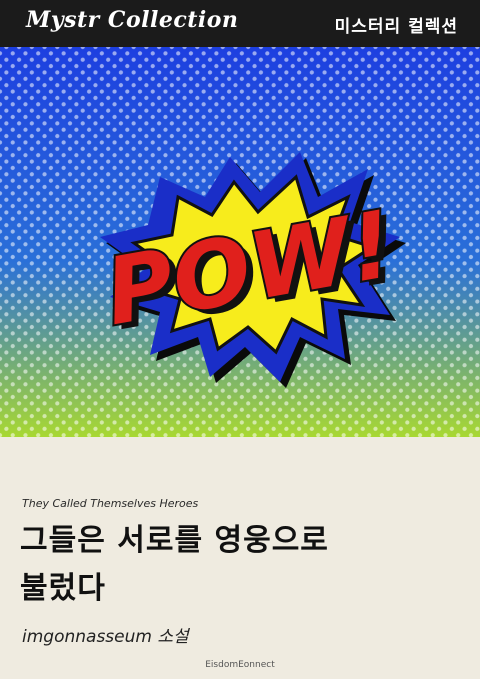  Describe the element at coordinates (174, 540) in the screenshot. I see `book-title-line-1: 그들은 서로를 영웅으로` at that location.